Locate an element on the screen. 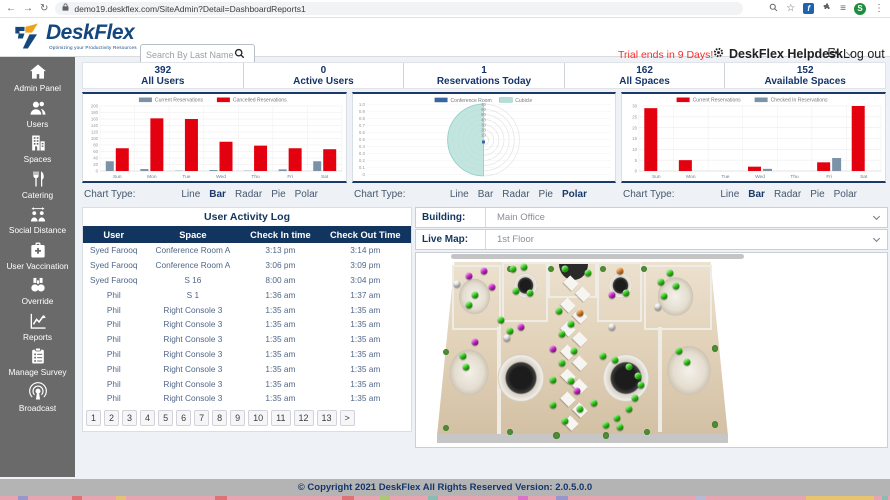 The width and height of the screenshot is (890, 500). page-button-5: 5 is located at coordinates (166, 417).